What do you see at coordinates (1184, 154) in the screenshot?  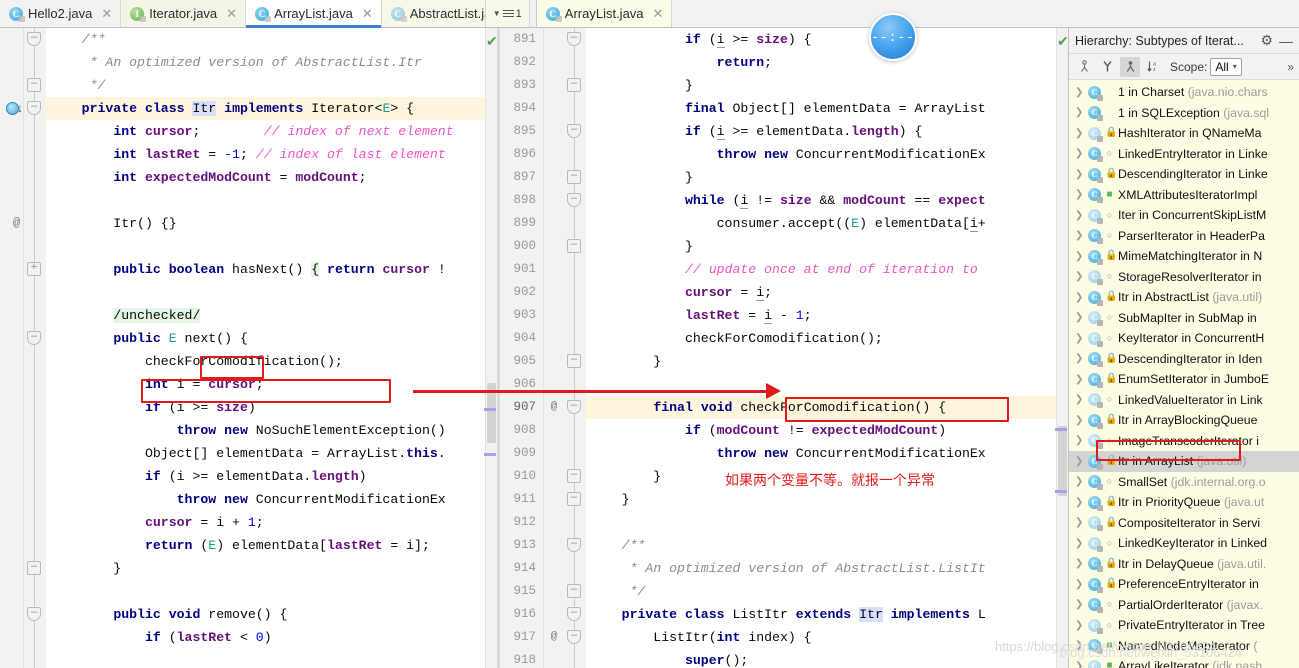 I see `hierarchy-item: ❯ C ○ LinkedEntryIterator in Linke` at bounding box center [1184, 154].